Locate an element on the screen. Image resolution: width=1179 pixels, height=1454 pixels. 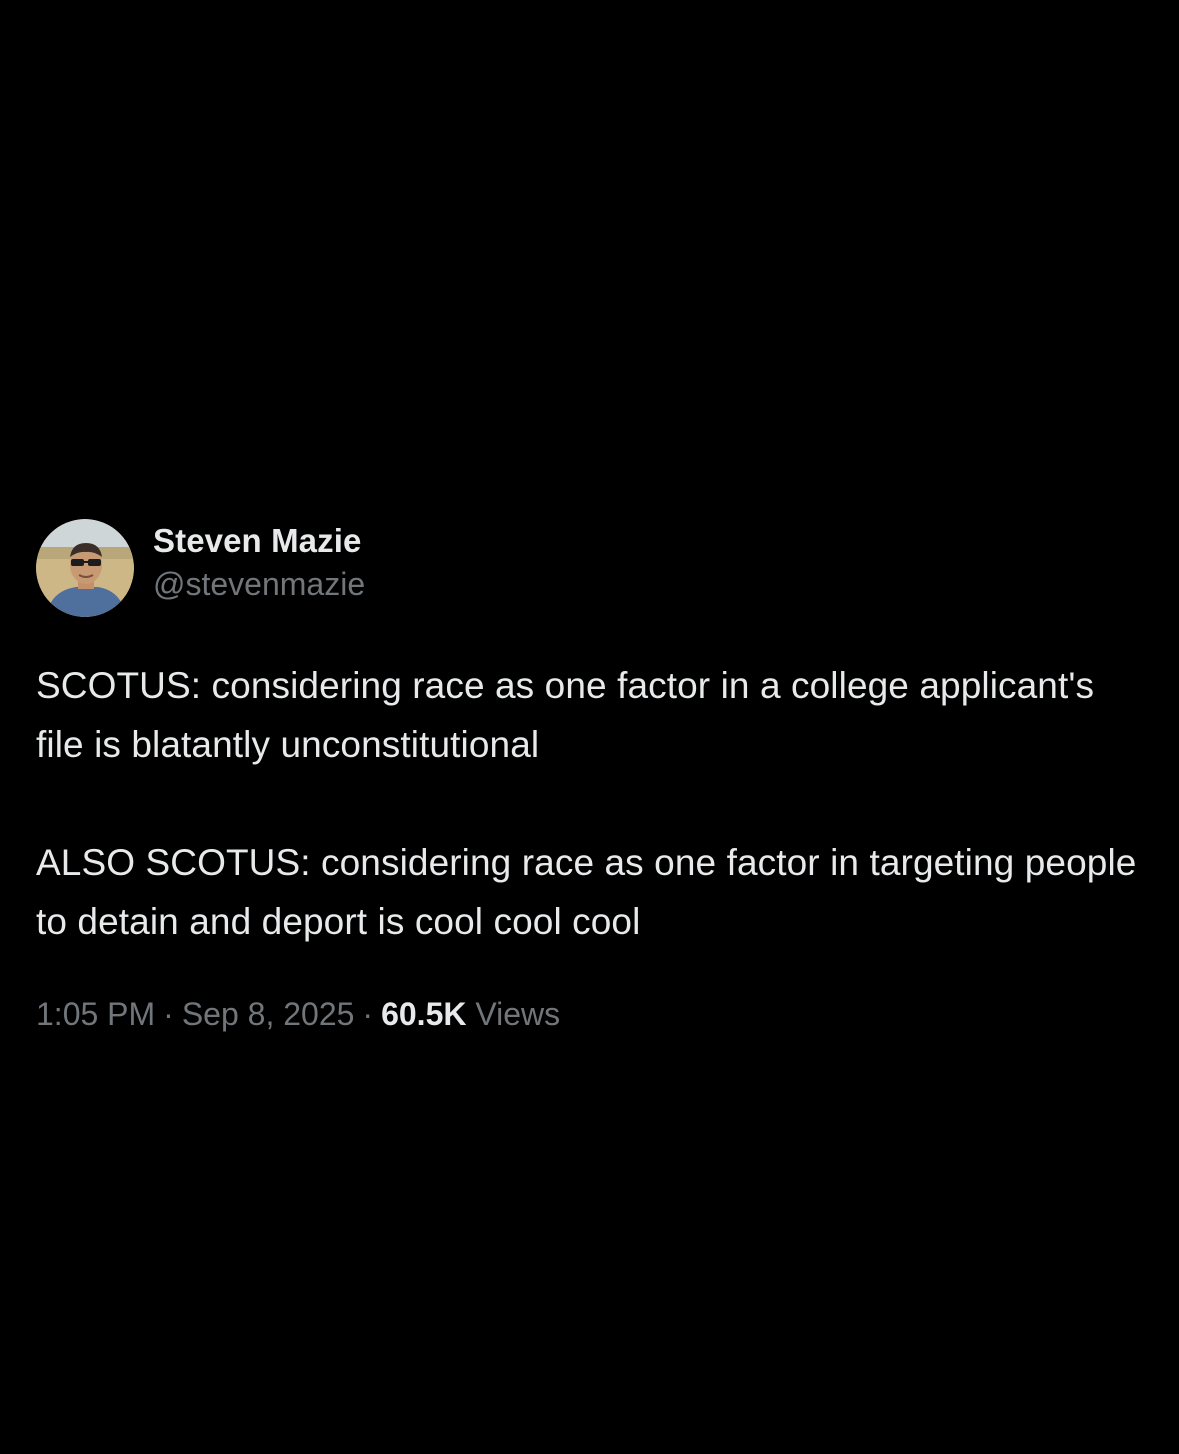
views-count: 60.5K is located at coordinates (423, 1014).